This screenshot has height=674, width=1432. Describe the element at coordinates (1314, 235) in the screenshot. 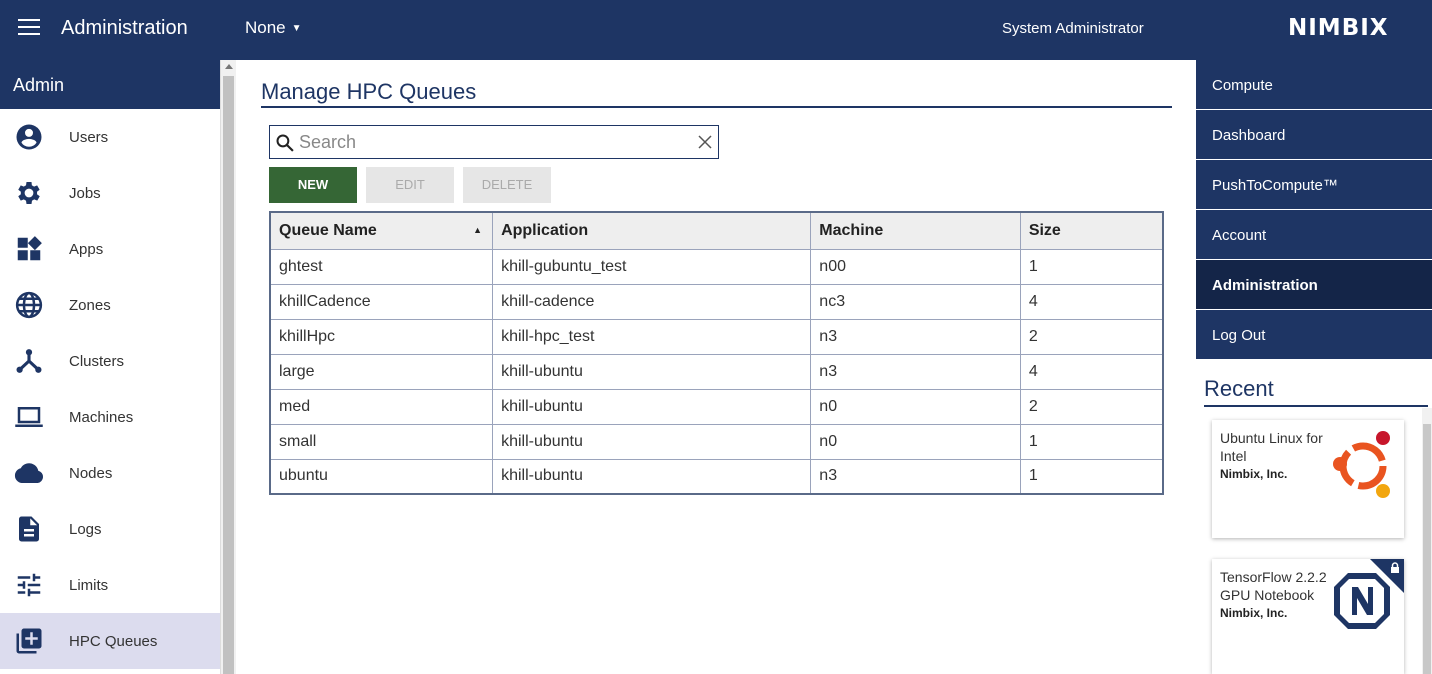

I see `nav-account: Account` at that location.